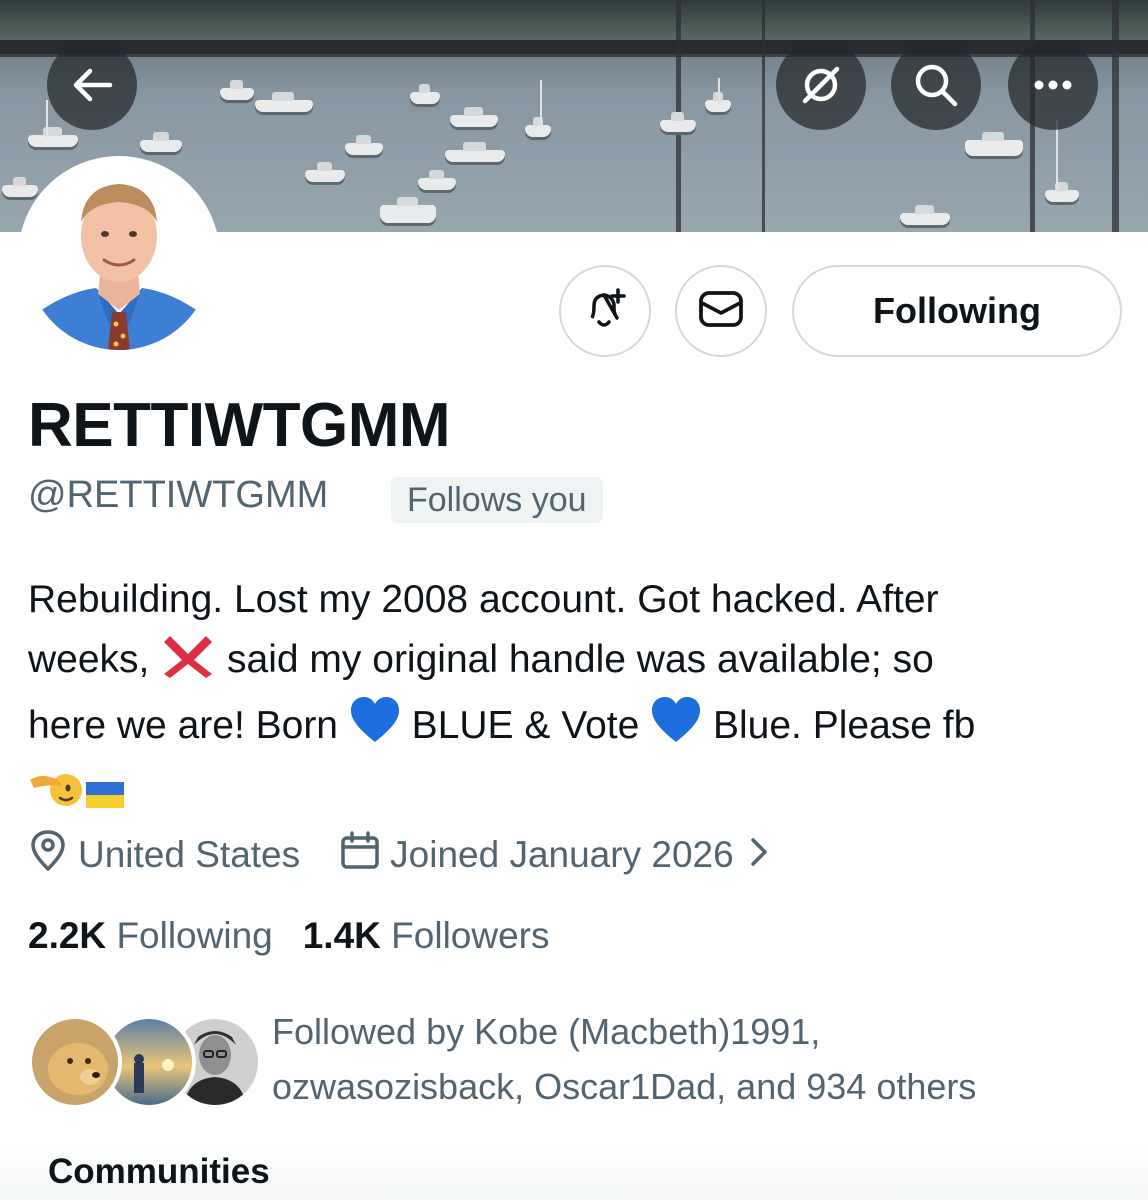 The image size is (1148, 1200). I want to click on banner-railing, so click(574, 47).